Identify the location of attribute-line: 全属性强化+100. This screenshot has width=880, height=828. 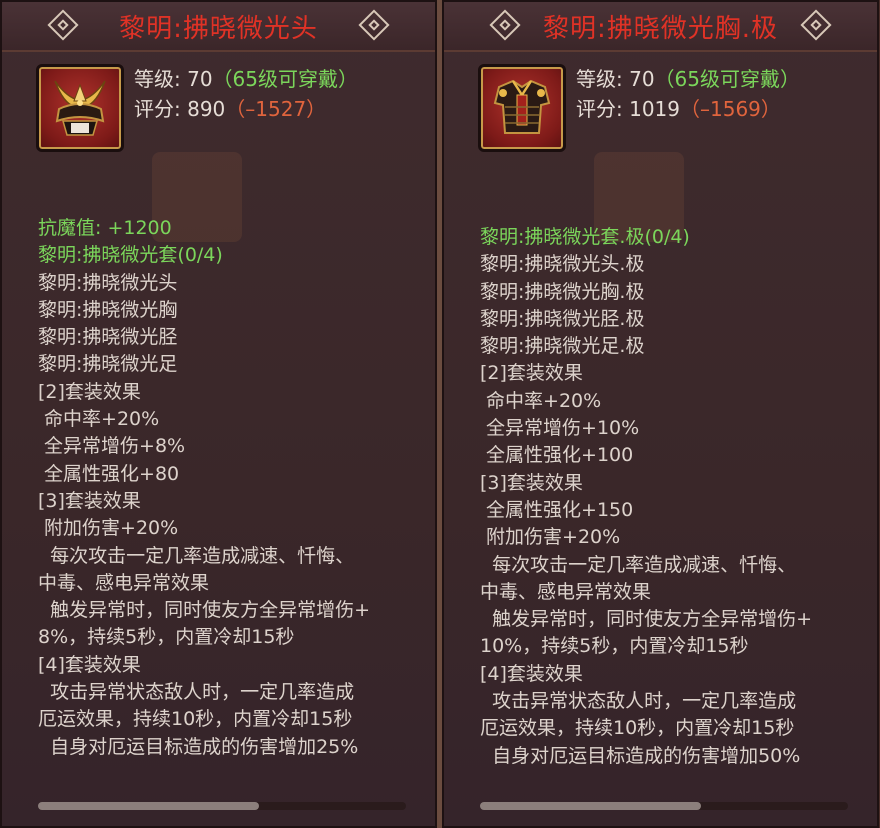
(557, 455).